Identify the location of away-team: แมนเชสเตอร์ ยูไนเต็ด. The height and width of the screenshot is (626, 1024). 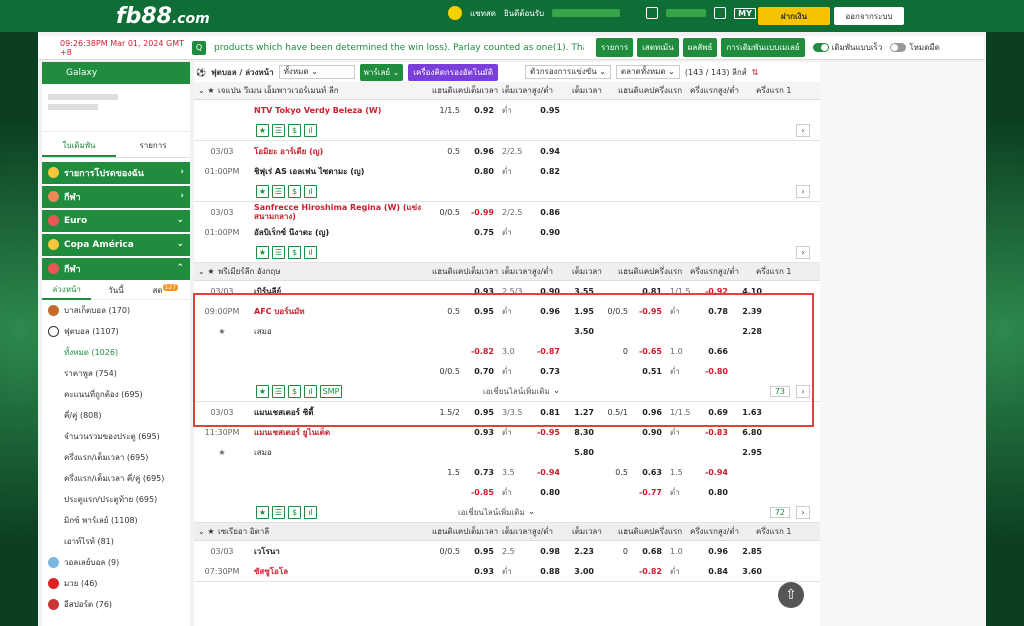
(340, 432).